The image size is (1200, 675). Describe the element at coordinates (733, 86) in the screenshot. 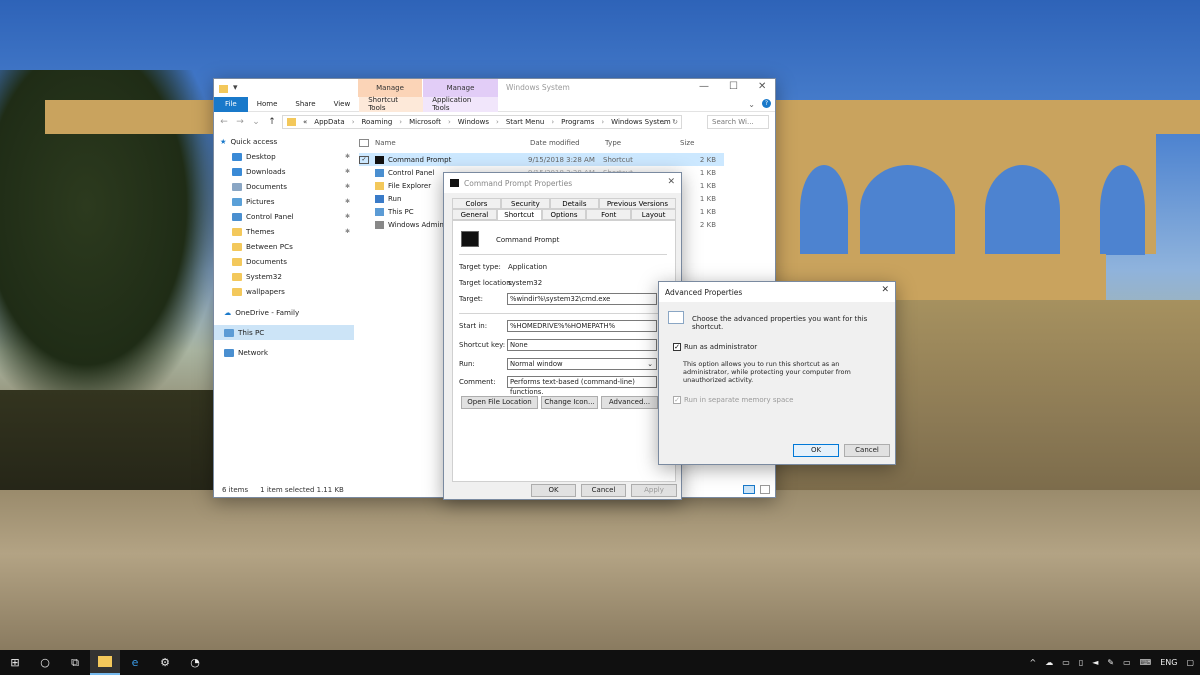

I see `maximize-icon: ☐` at that location.